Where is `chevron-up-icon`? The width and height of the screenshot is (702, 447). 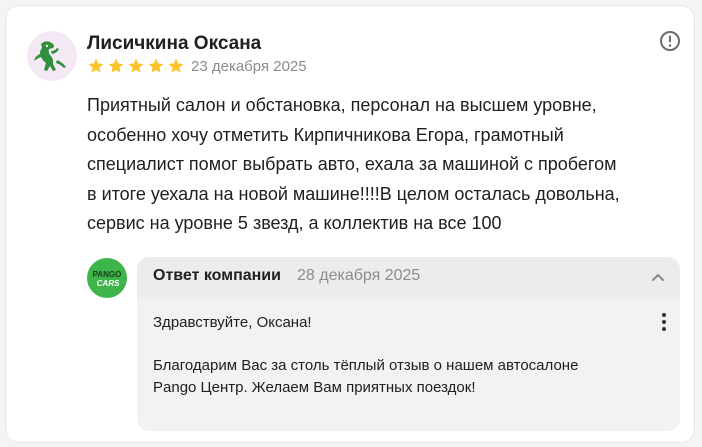 chevron-up-icon is located at coordinates (658, 277).